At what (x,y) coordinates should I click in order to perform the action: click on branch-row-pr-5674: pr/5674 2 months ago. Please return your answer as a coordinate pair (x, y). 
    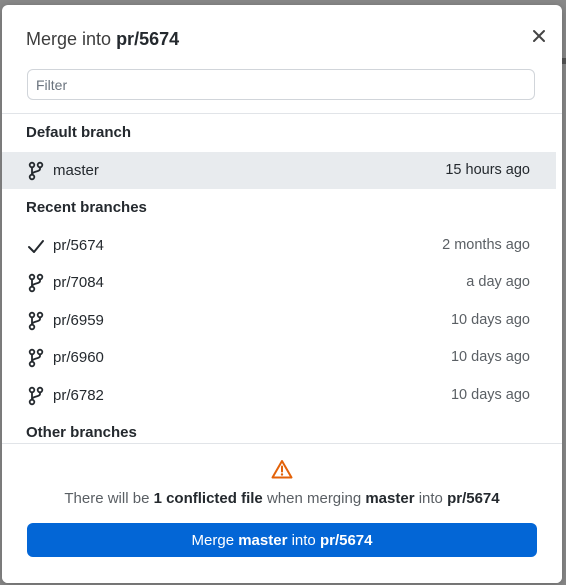
    Looking at the image, I should click on (279, 245).